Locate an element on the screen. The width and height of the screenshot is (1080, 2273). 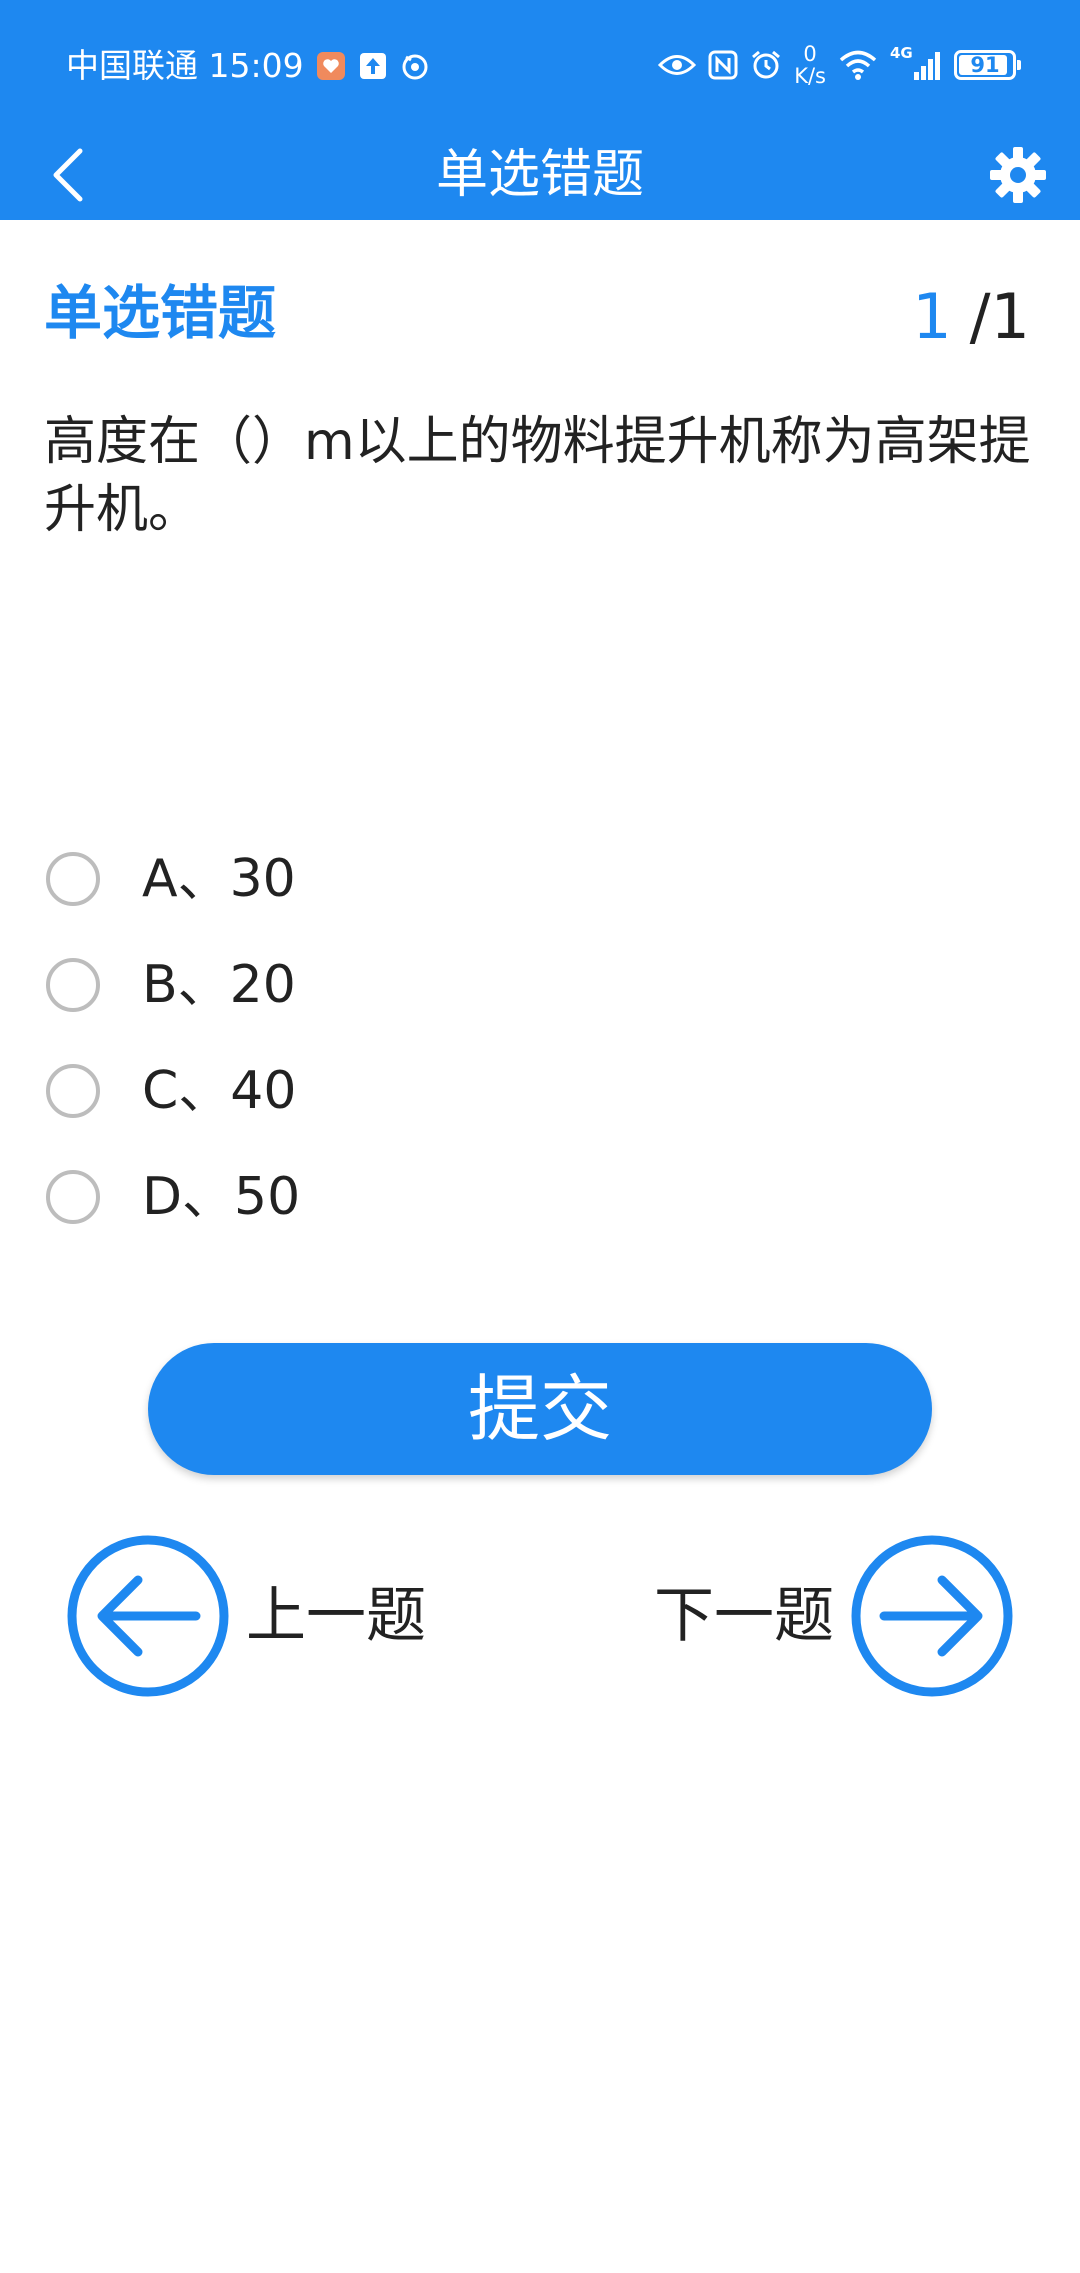
network-type: 4G is located at coordinates (901, 53).